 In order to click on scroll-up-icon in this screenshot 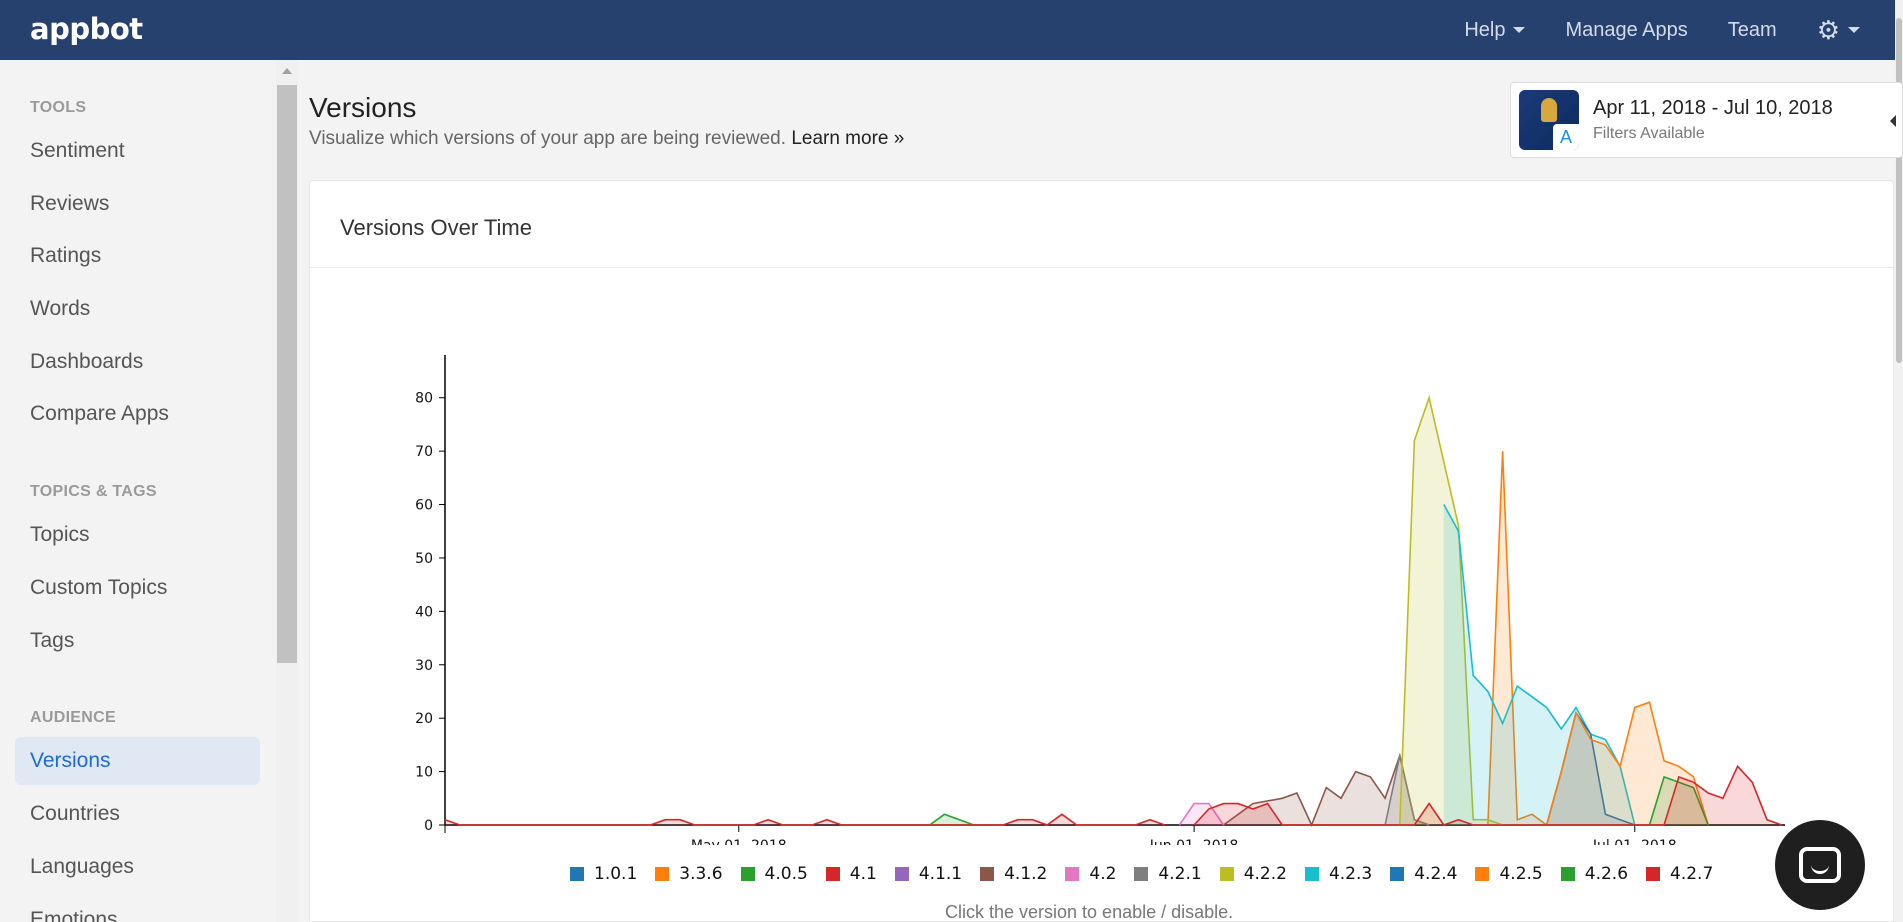, I will do `click(287, 71)`.